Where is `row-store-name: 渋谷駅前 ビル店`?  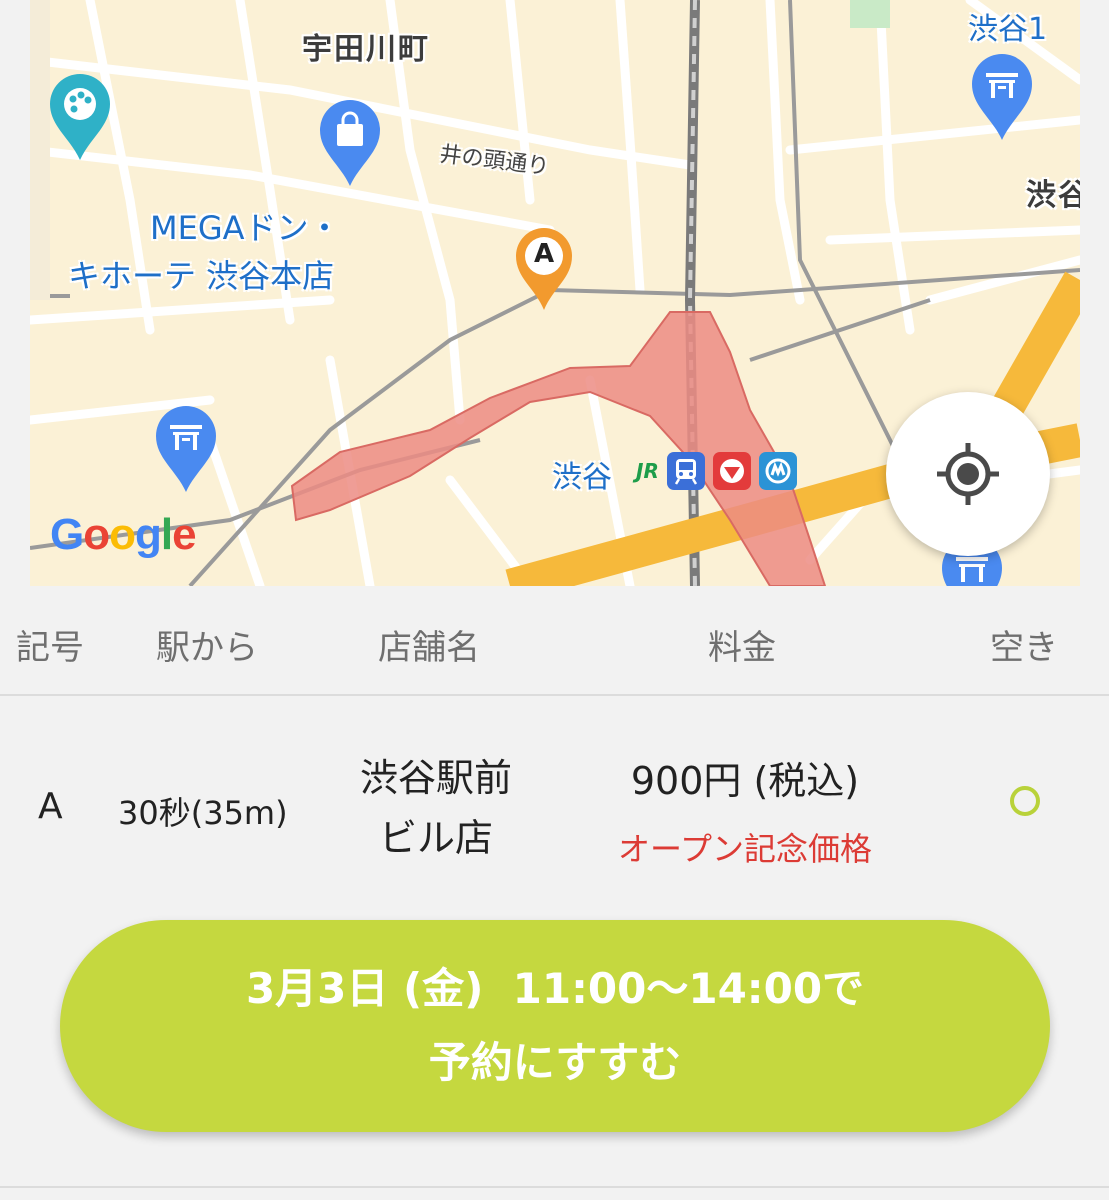 row-store-name: 渋谷駅前 ビル店 is located at coordinates (436, 808).